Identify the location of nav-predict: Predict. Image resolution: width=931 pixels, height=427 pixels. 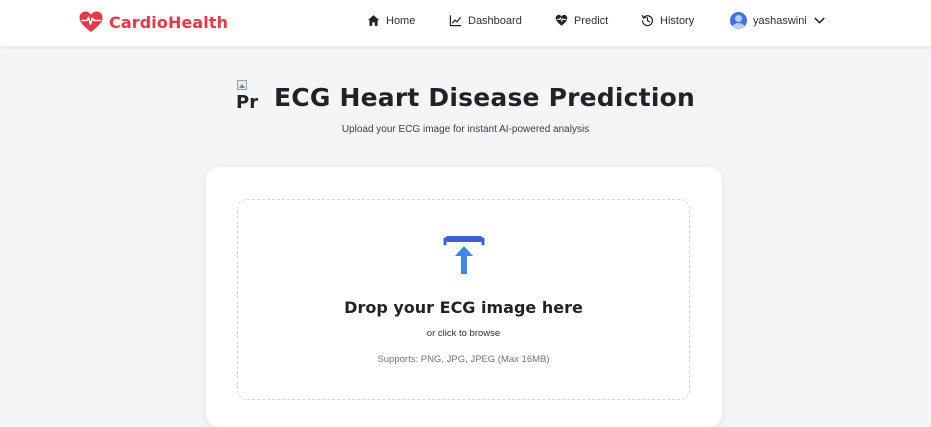
(581, 20).